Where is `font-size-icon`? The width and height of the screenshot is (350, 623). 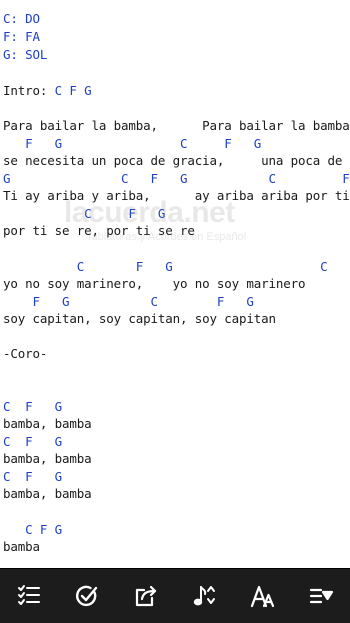
font-size-icon is located at coordinates (263, 596).